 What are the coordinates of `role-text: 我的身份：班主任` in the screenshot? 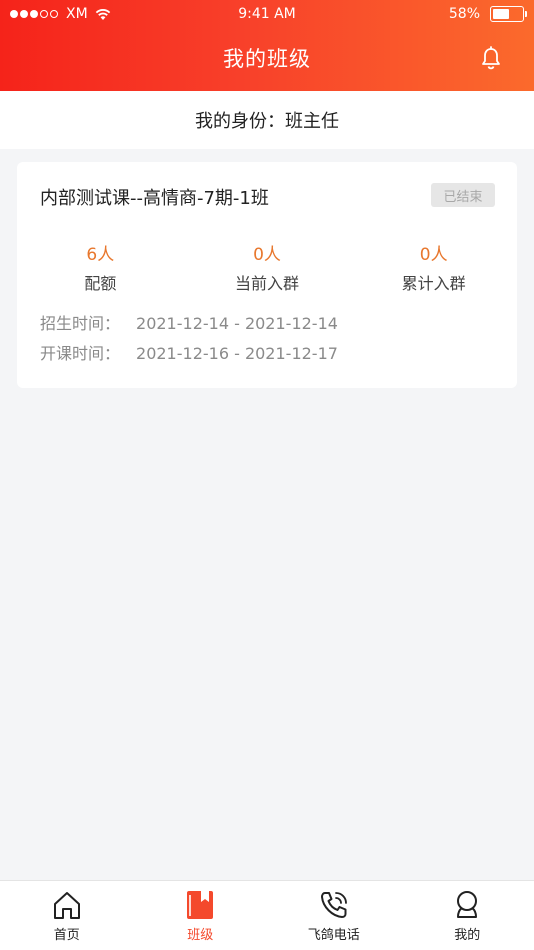 It's located at (267, 121).